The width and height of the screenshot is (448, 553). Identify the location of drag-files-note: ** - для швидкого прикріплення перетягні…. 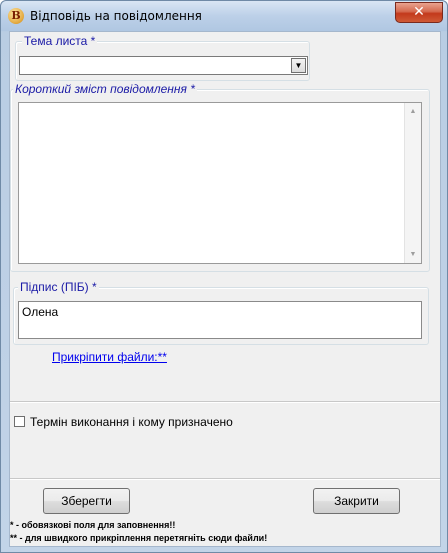
(139, 538).